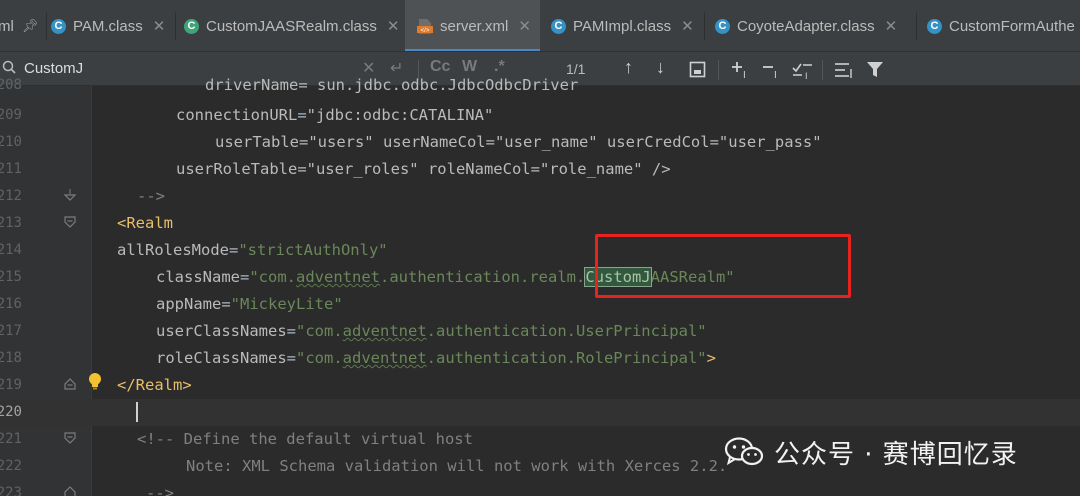  Describe the element at coordinates (875, 69) in the screenshot. I see `filter-icon` at that location.